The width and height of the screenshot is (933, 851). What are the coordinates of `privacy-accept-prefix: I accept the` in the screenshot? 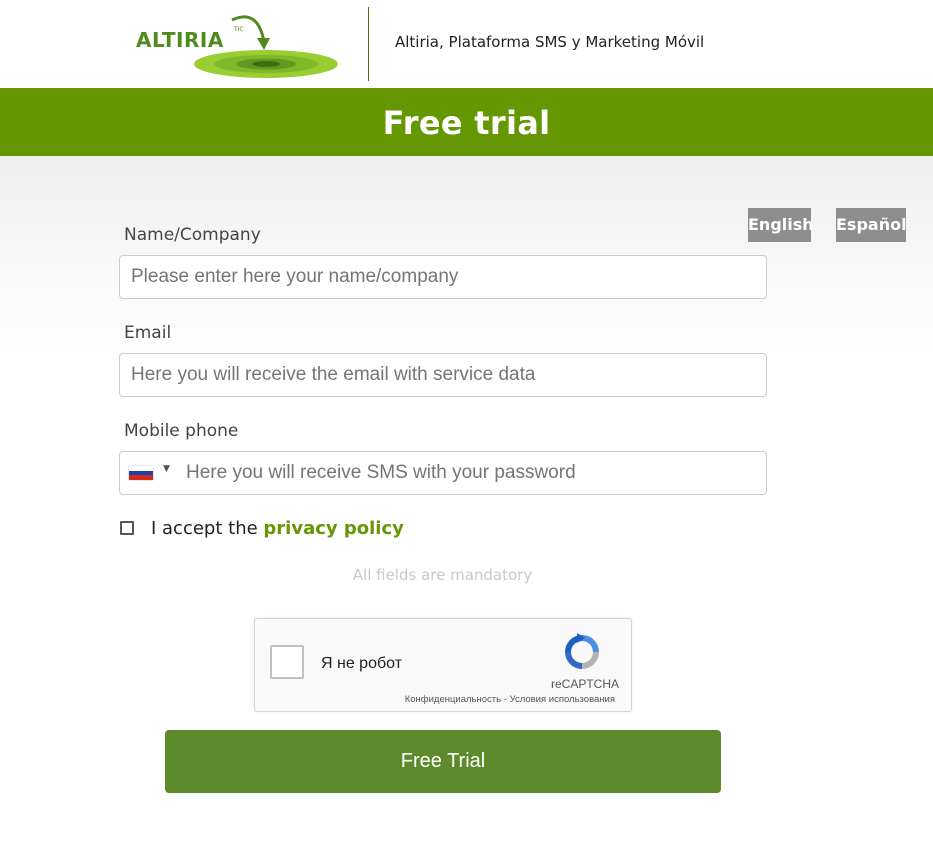 It's located at (207, 528).